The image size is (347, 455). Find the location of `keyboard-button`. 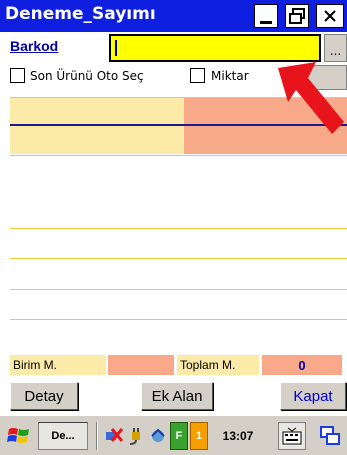

keyboard-button is located at coordinates (292, 436).